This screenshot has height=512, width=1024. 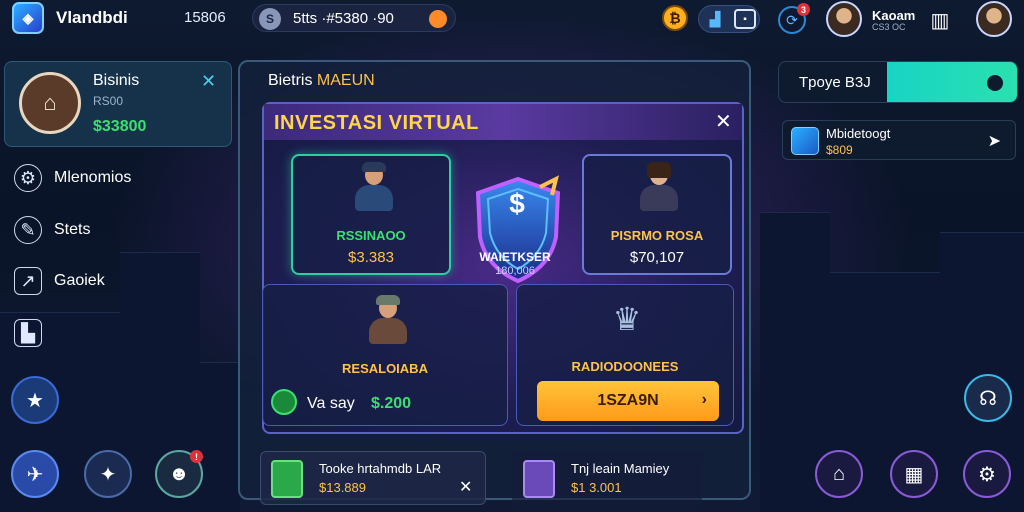 What do you see at coordinates (28, 333) in the screenshot?
I see `bar-chart-icon: ▙` at bounding box center [28, 333].